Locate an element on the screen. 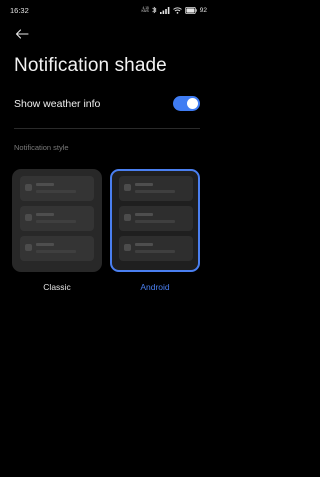 Image resolution: width=320 pixels, height=477 pixels. status-time: 16:32 is located at coordinates (19, 10).